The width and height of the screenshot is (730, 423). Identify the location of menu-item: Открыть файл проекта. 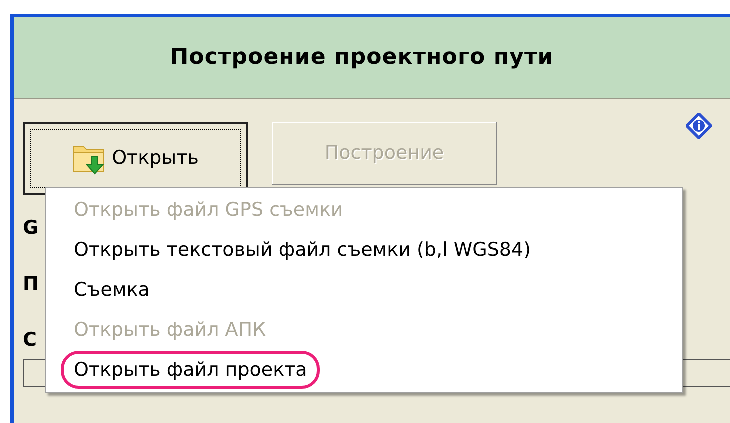
(190, 370).